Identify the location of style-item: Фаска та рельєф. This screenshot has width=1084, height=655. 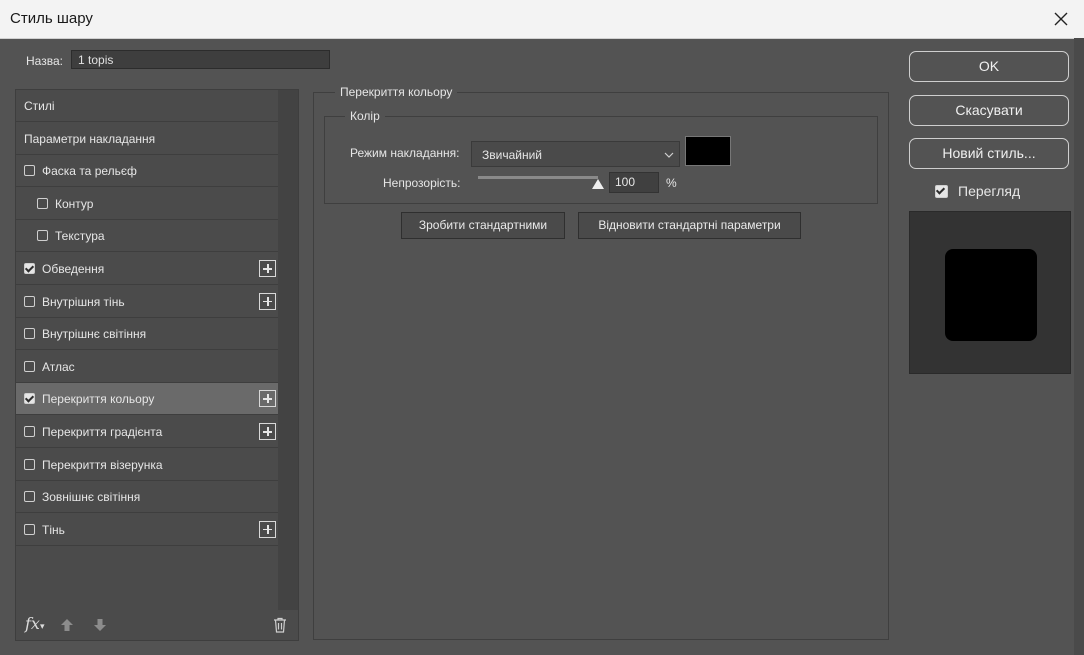
(147, 171).